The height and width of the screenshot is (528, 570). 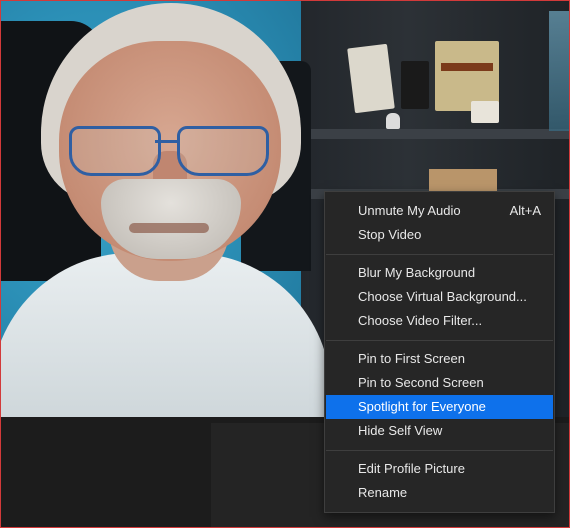 What do you see at coordinates (411, 468) in the screenshot?
I see `menu-item-label: Edit Profile Picture` at bounding box center [411, 468].